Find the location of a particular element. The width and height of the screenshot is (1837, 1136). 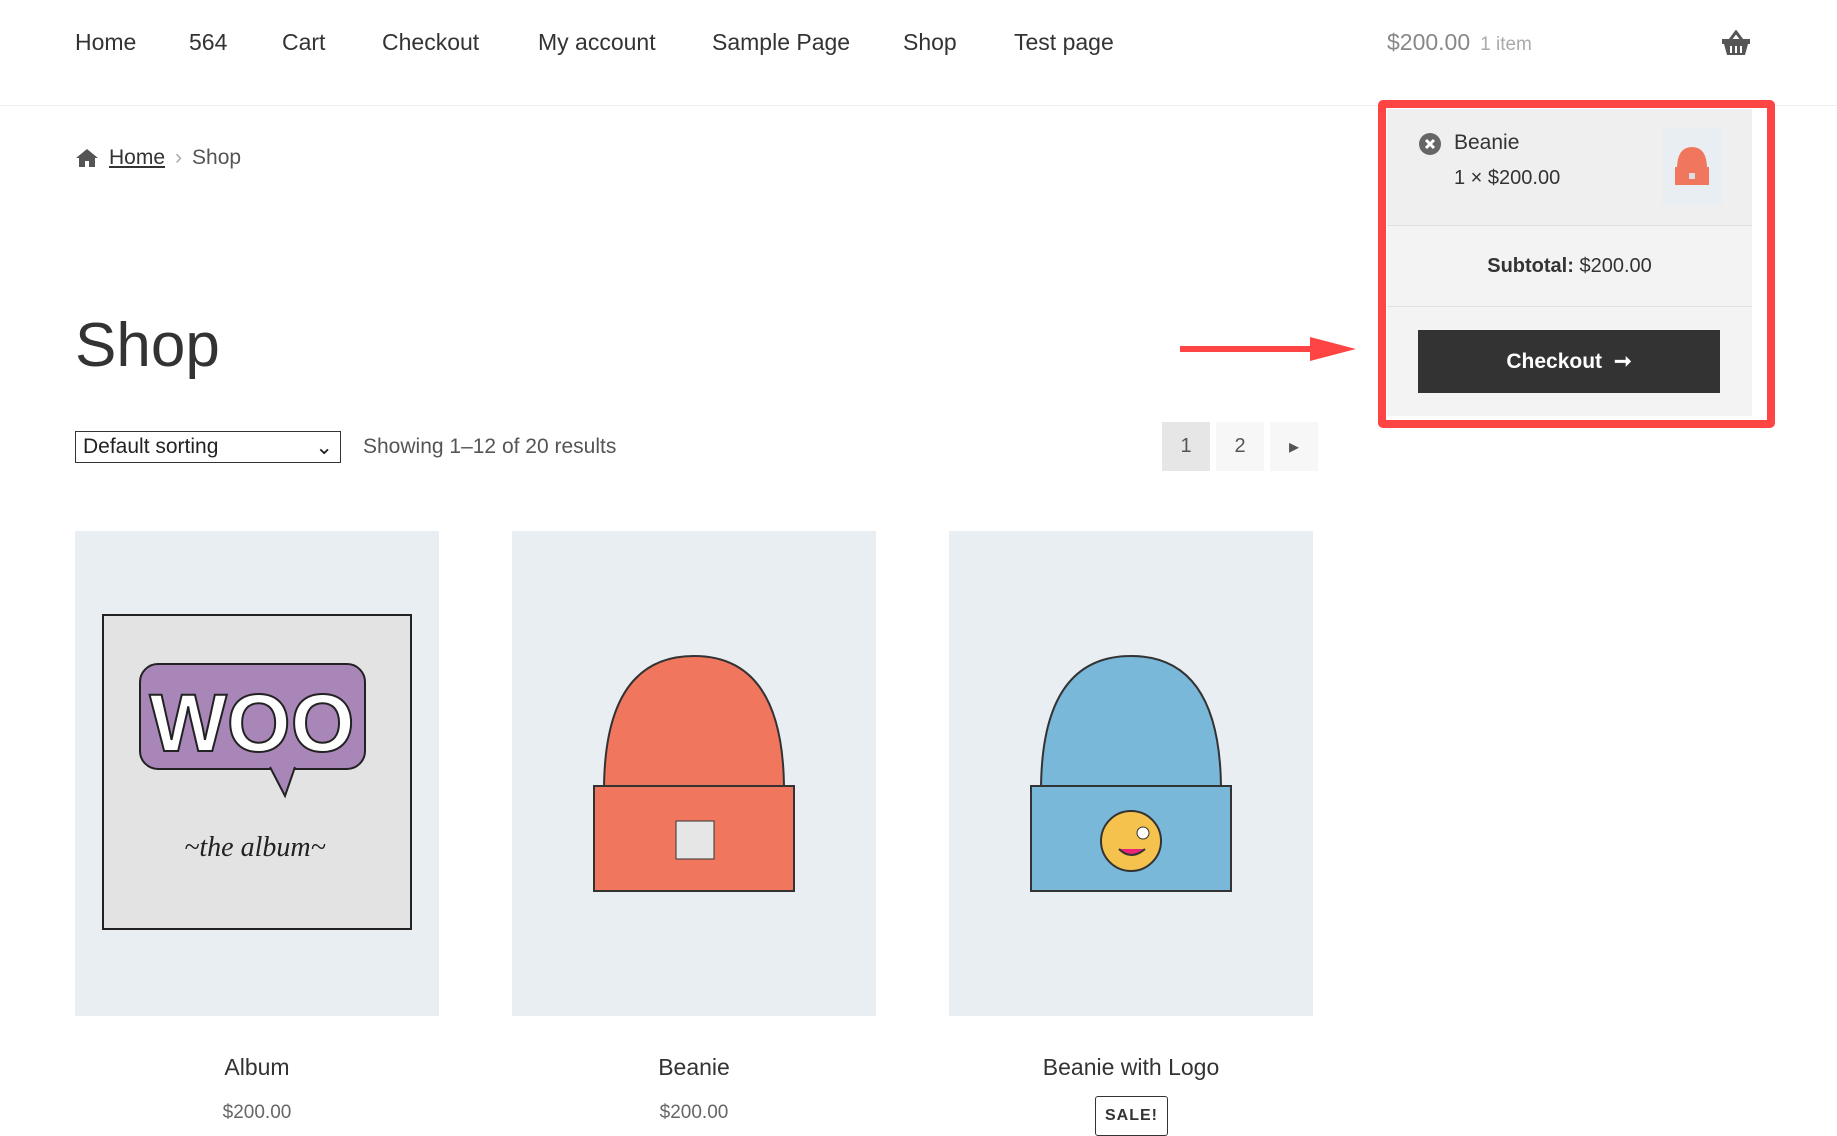

mini-cart-subtotal: Subtotal: $200.00 is located at coordinates (1569, 266).